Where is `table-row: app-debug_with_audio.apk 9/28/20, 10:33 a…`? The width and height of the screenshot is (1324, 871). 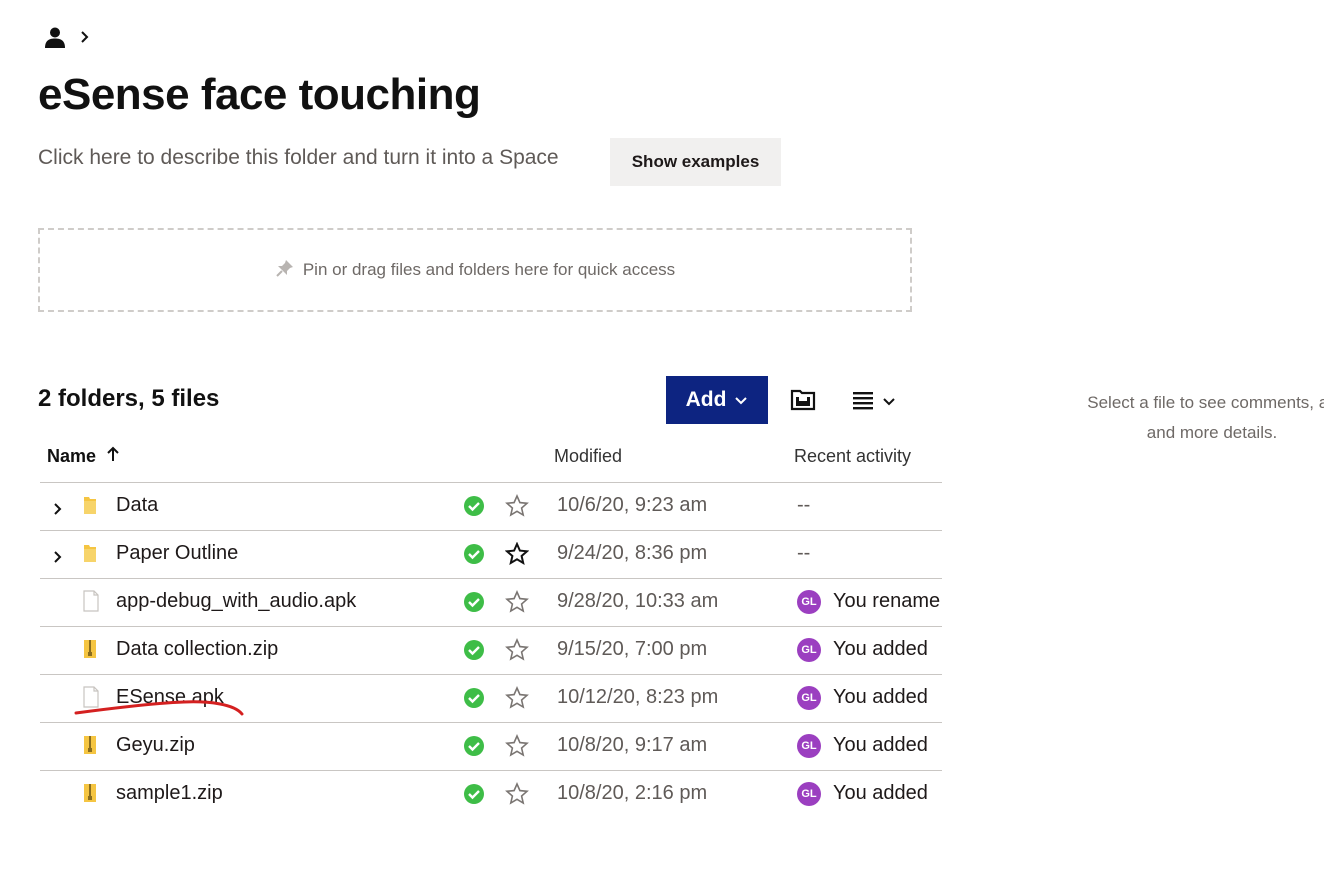
table-row: app-debug_with_audio.apk 9/28/20, 10:33 a… is located at coordinates (491, 603).